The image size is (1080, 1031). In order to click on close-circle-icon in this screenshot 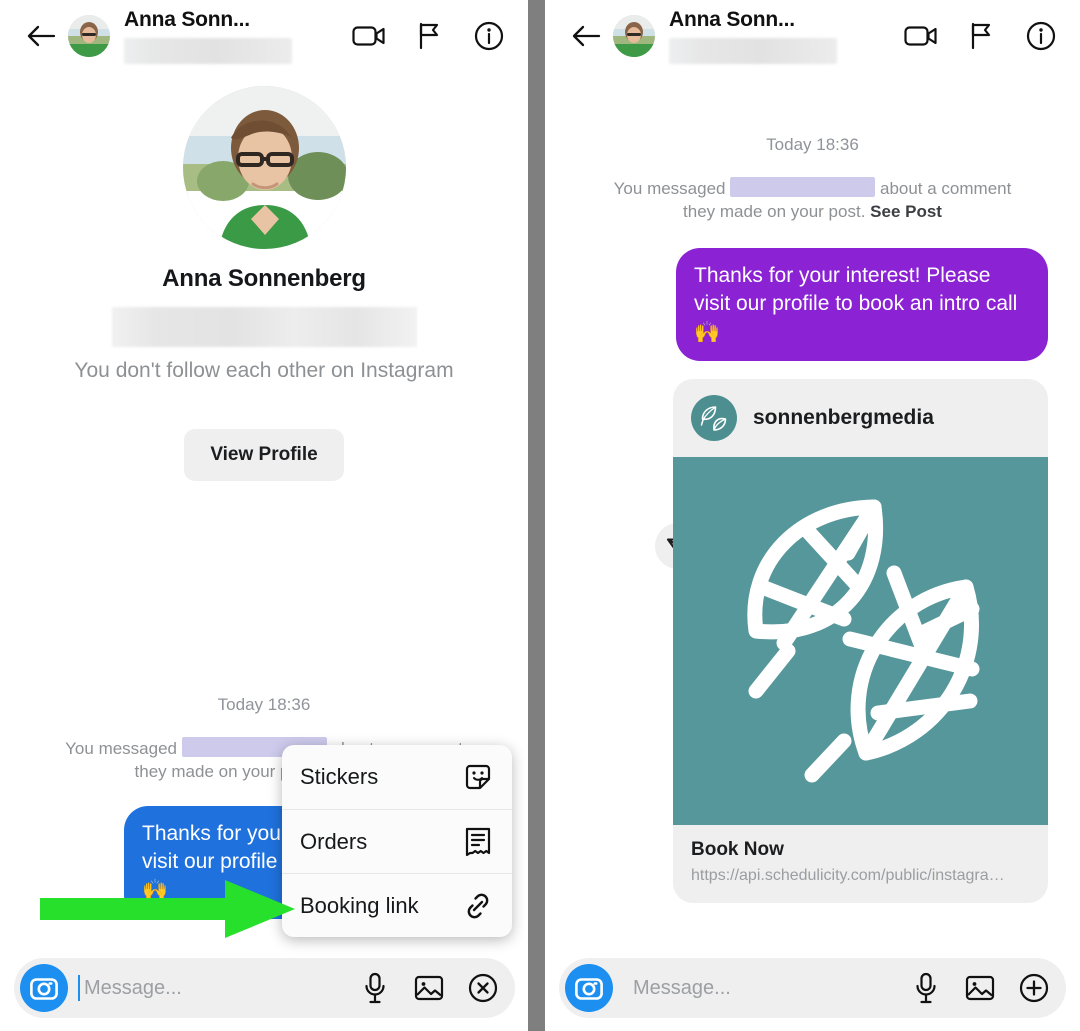, I will do `click(483, 988)`.